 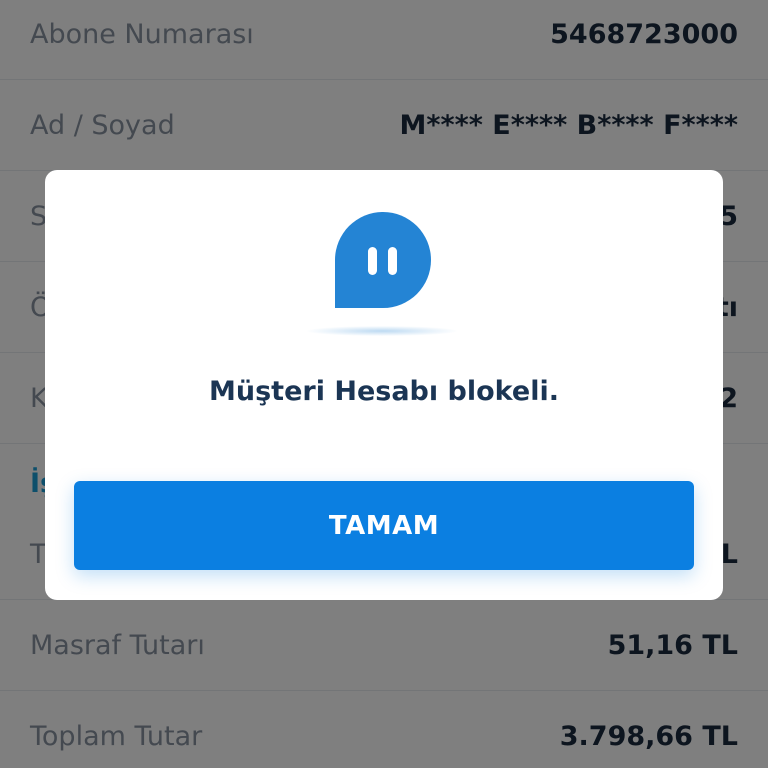 I want to click on ok-button: TAMAM, so click(x=384, y=525).